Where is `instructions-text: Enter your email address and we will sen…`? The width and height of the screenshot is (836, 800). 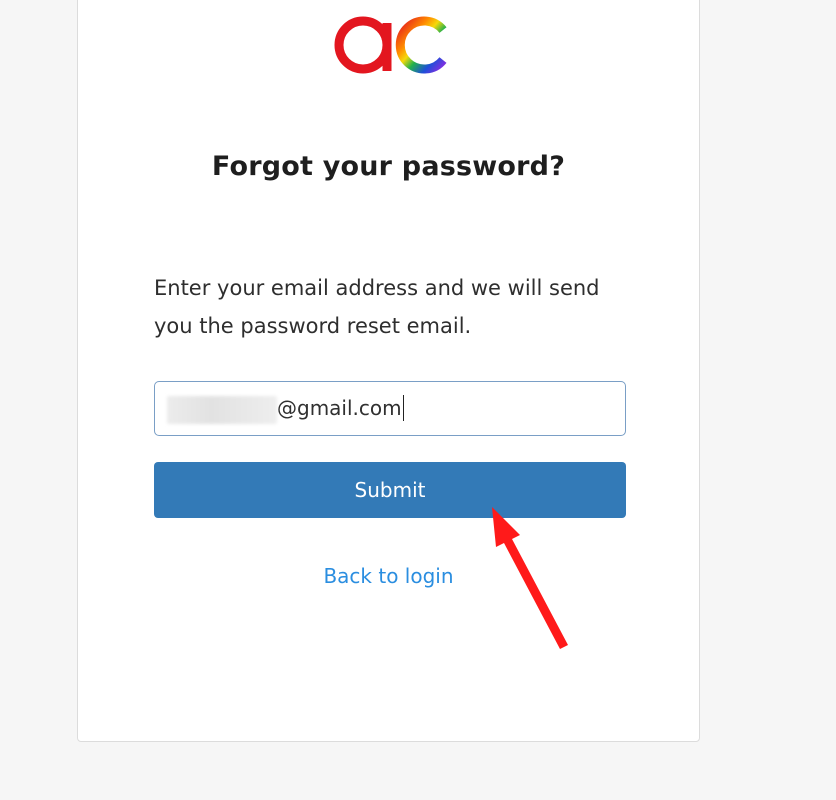 instructions-text: Enter your email address and we will sen… is located at coordinates (377, 307).